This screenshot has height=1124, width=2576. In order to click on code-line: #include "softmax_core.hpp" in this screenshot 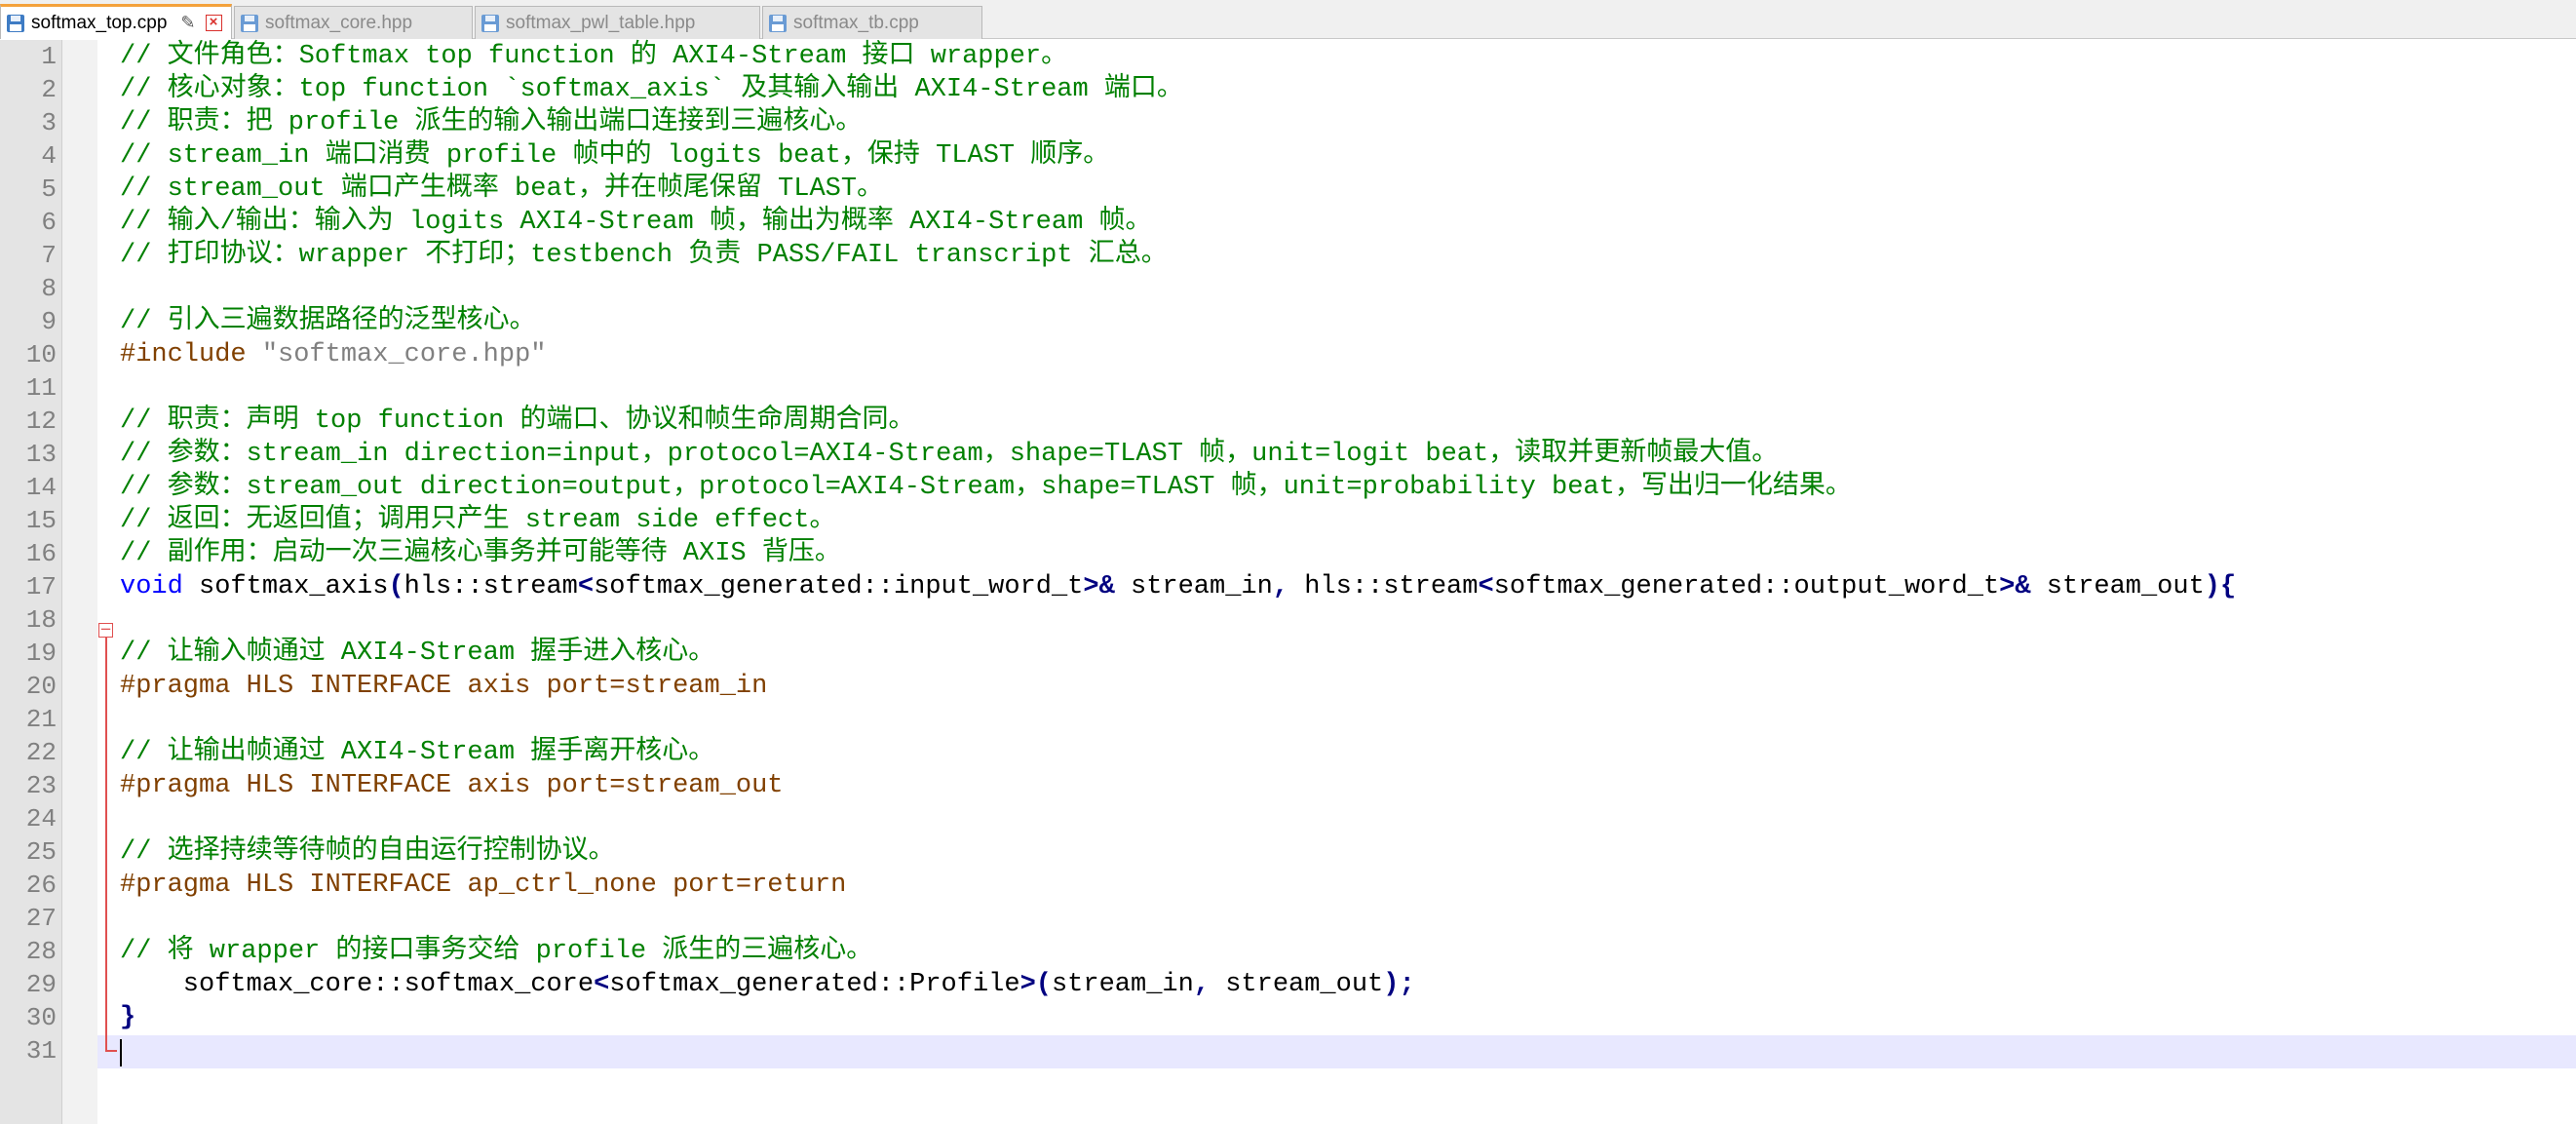, I will do `click(333, 354)`.